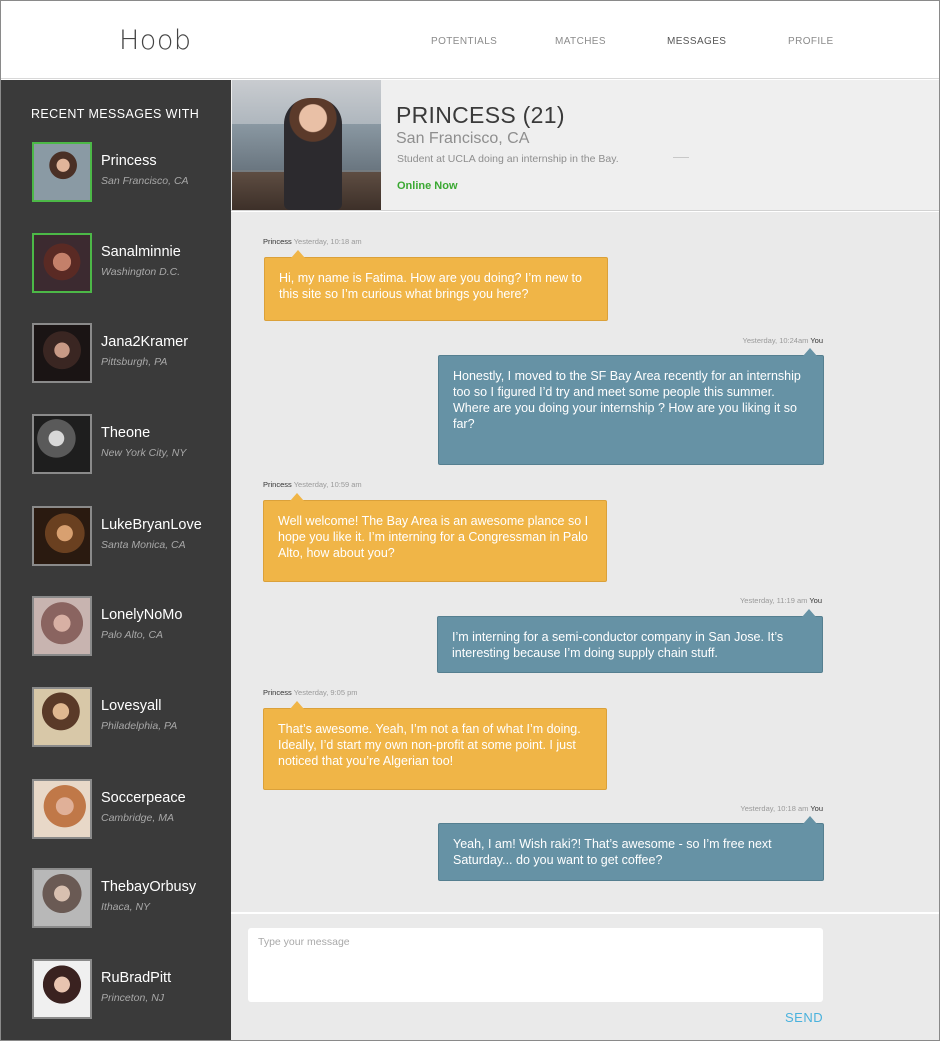  I want to click on message-meta: Yesterday, 11:19 am You, so click(781, 600).